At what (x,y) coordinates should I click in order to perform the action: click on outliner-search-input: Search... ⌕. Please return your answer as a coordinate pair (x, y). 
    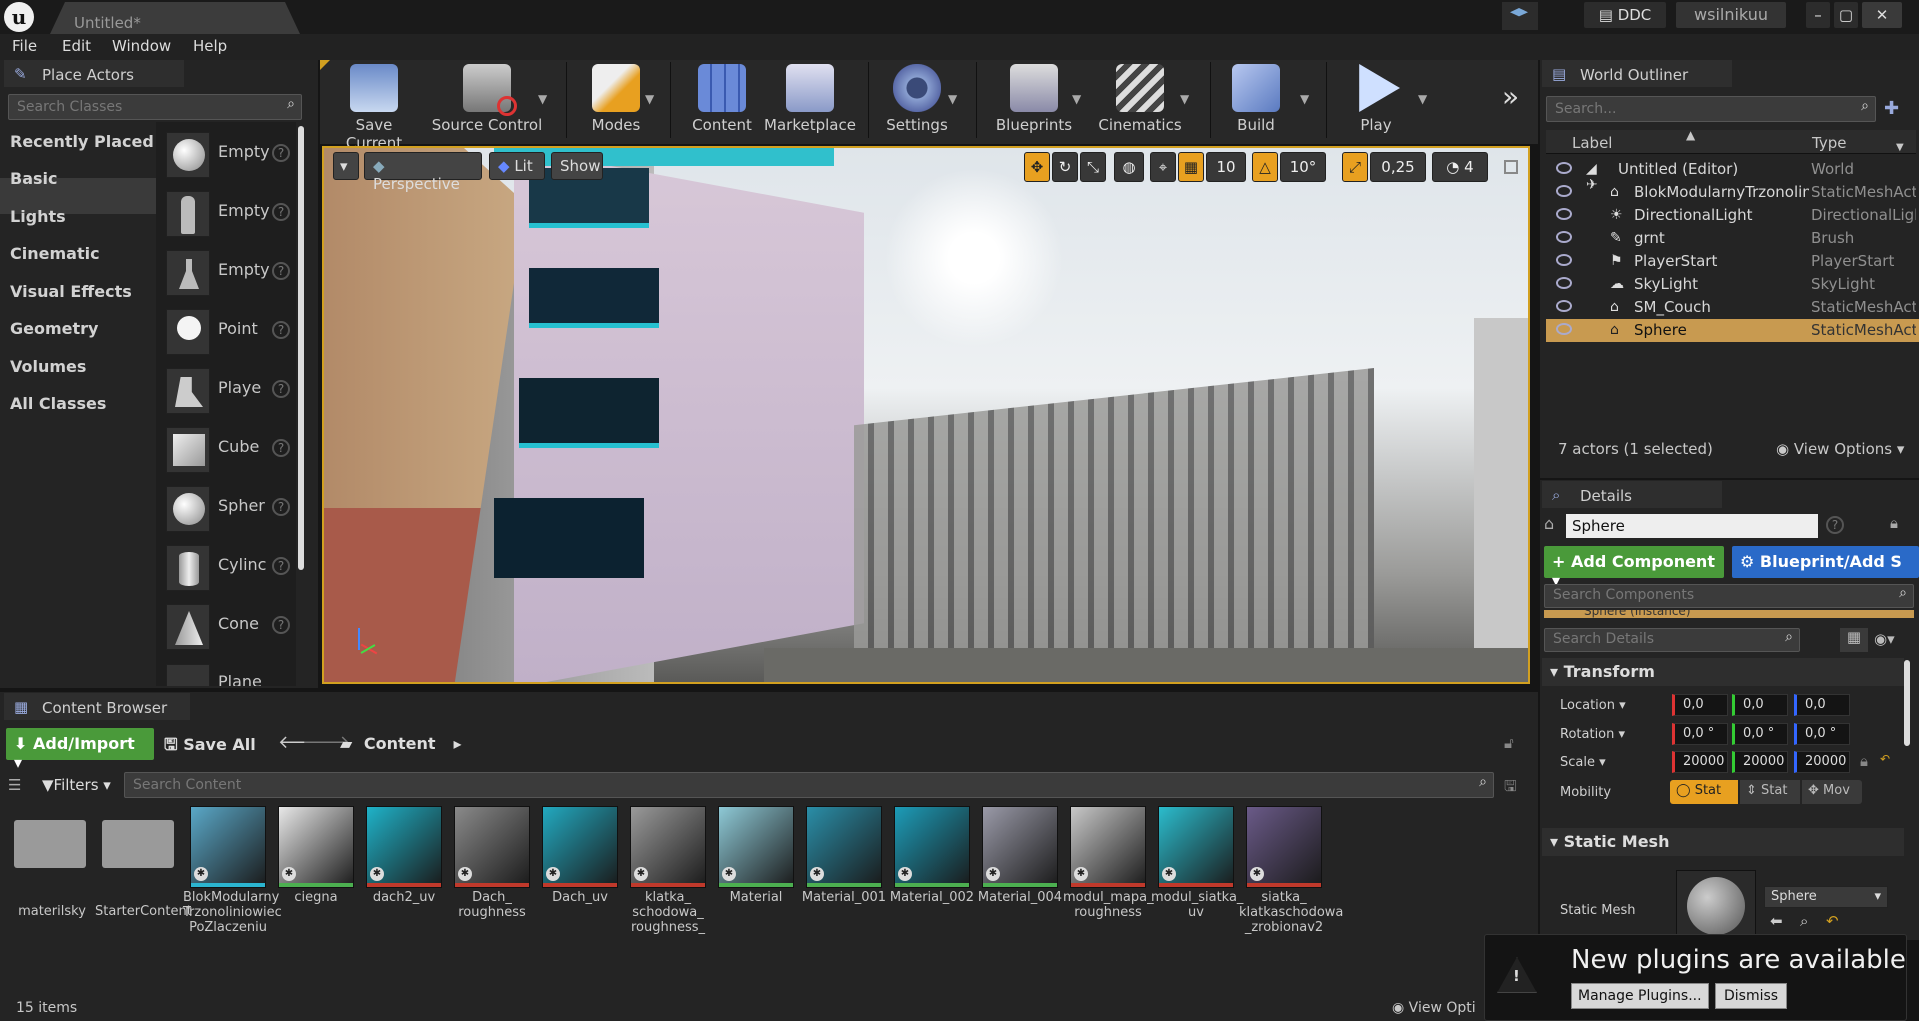
    Looking at the image, I should click on (1711, 109).